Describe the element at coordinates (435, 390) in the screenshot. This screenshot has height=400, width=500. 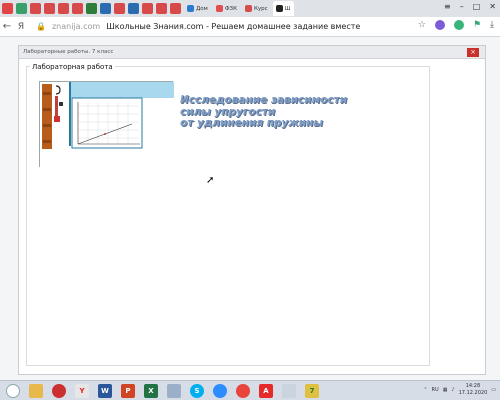
I see `language-indicator: RU` at that location.